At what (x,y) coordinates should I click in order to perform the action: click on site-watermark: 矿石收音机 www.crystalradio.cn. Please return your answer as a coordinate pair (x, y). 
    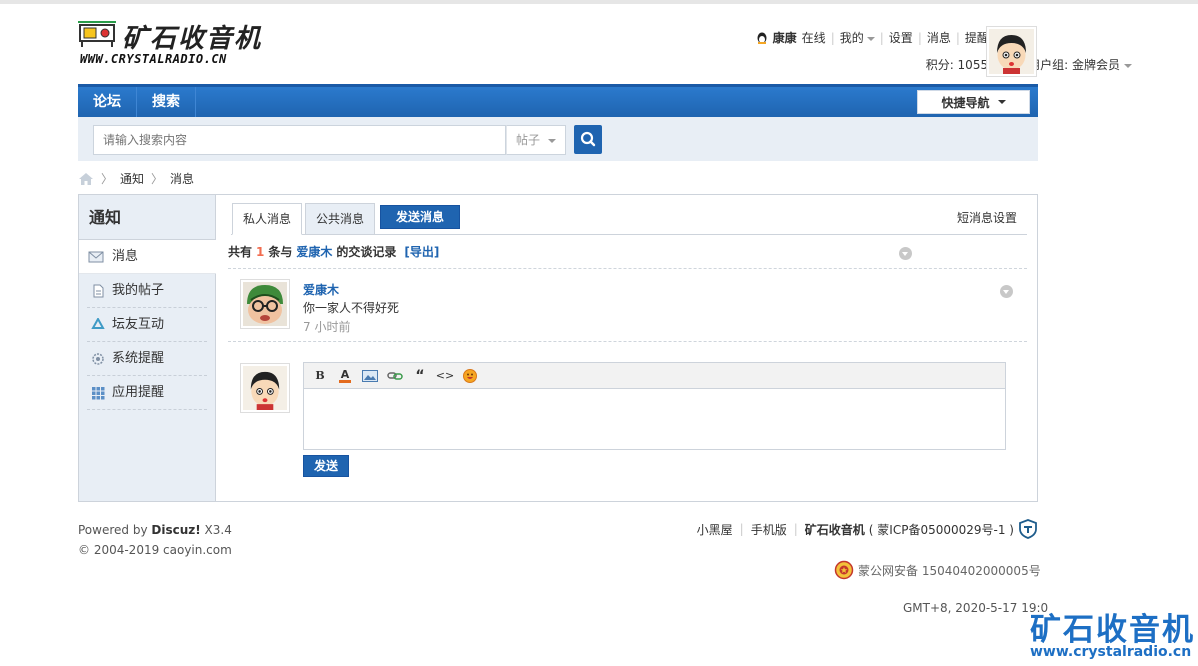
    Looking at the image, I should click on (1114, 633).